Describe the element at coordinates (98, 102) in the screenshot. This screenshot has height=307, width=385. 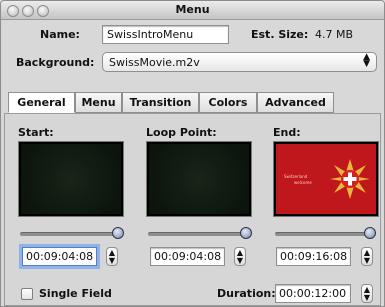
I see `tab-menu: Menu` at that location.